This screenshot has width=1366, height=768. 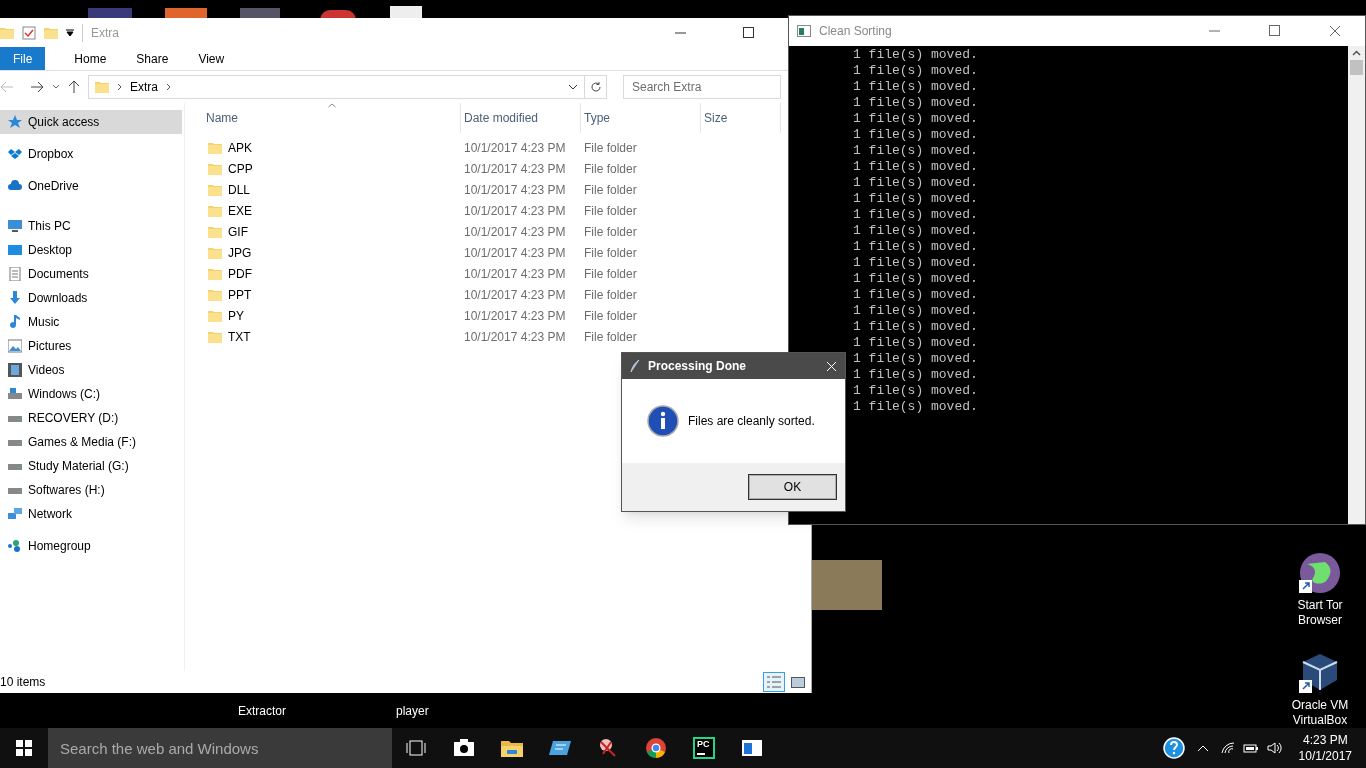 I want to click on sidebar-item: Study Material (G:), so click(x=91, y=466).